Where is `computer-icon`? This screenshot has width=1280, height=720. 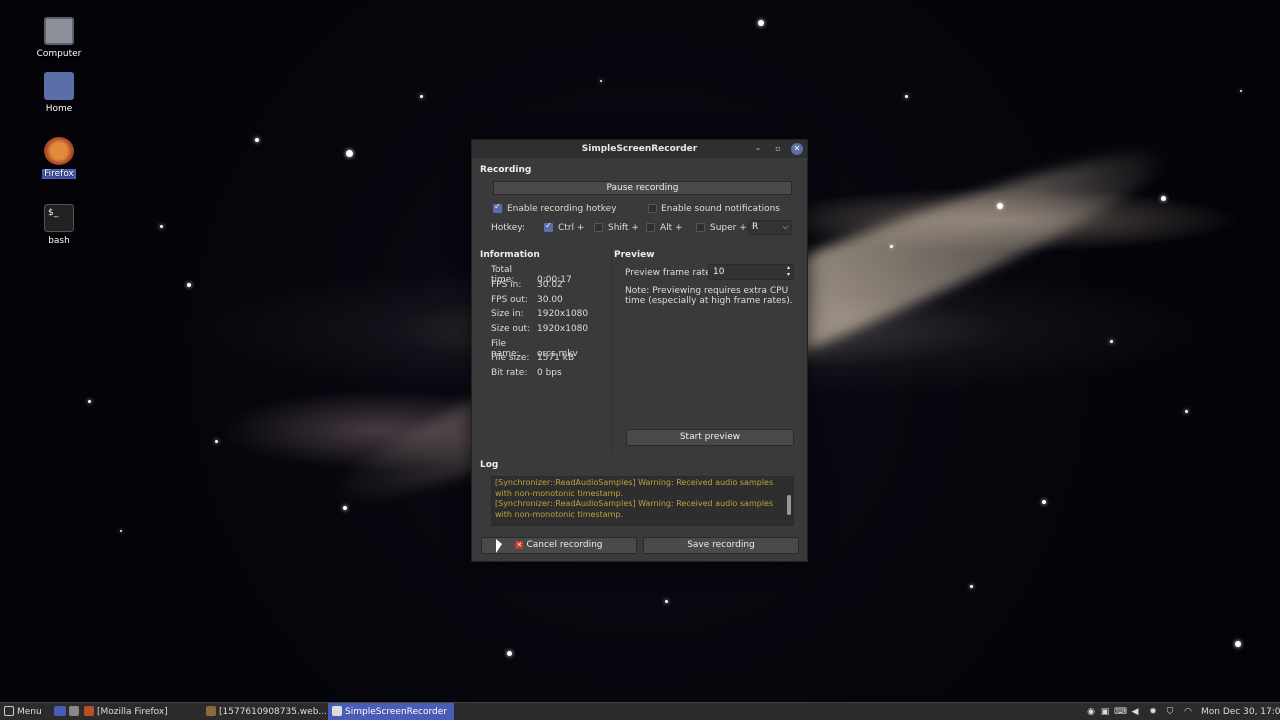 computer-icon is located at coordinates (59, 31).